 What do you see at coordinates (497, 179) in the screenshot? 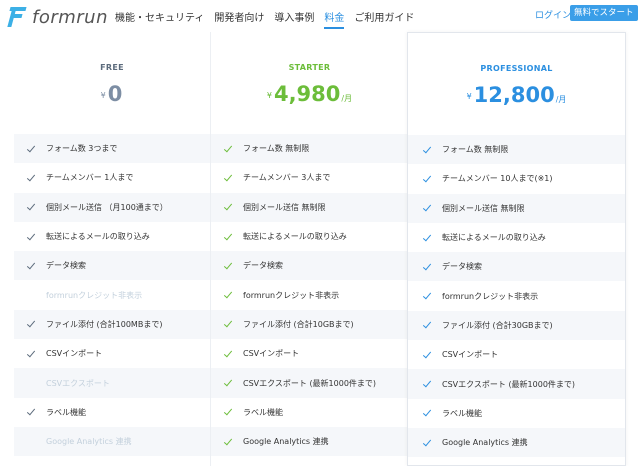
I see `feature-label: チームメンバー 10人まで(※1)` at bounding box center [497, 179].